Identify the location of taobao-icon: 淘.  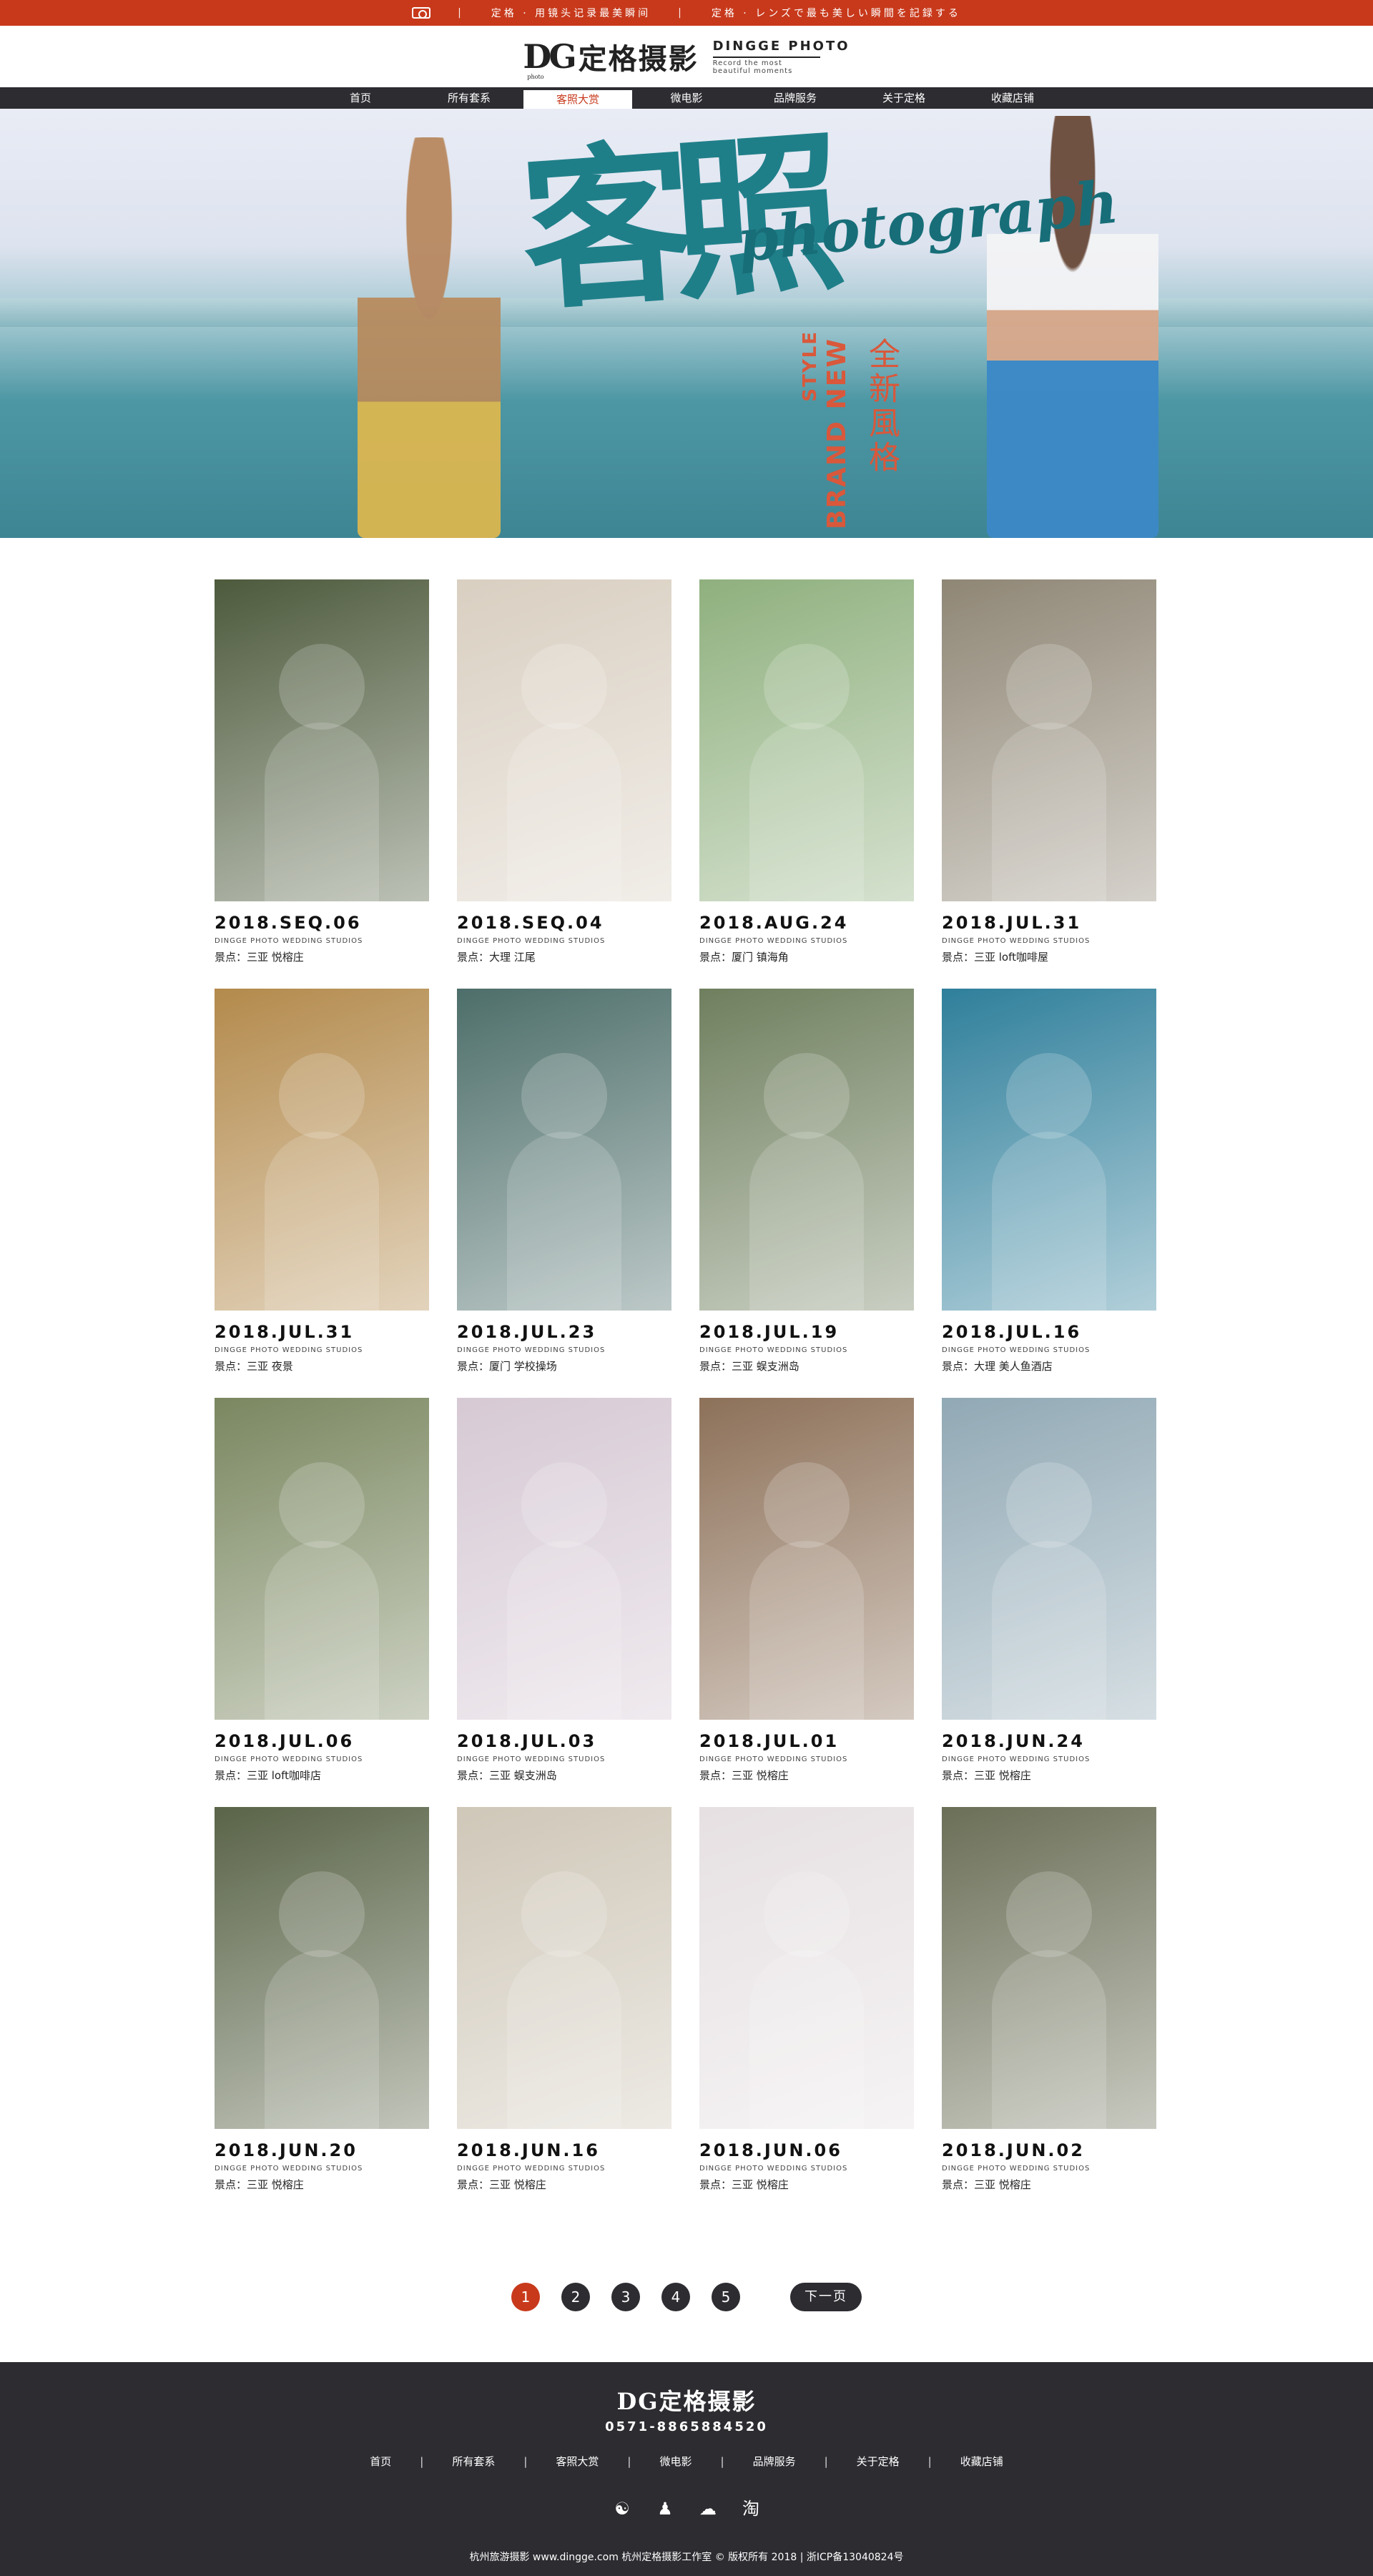
(751, 2508).